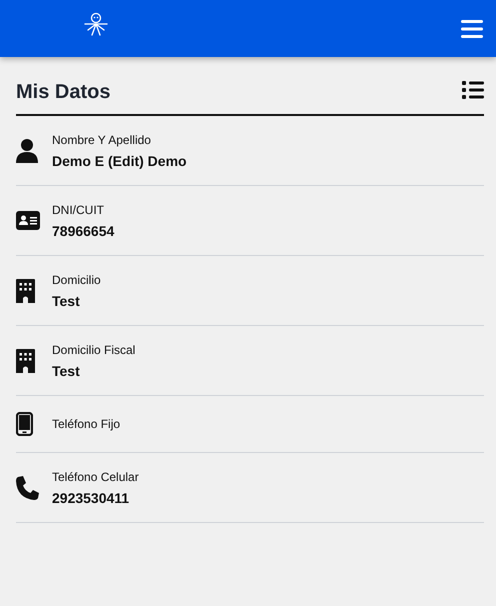  What do you see at coordinates (76, 279) in the screenshot?
I see `field-label: Domicilio` at bounding box center [76, 279].